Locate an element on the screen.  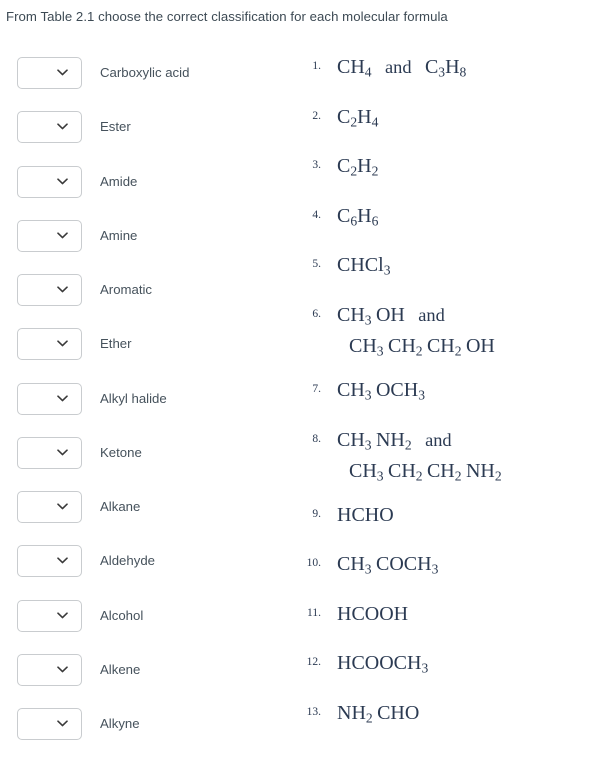
formula-item: 8. CH3 NH2 and CH3 CH2 CH2 NH2 is located at coordinates (445, 462).